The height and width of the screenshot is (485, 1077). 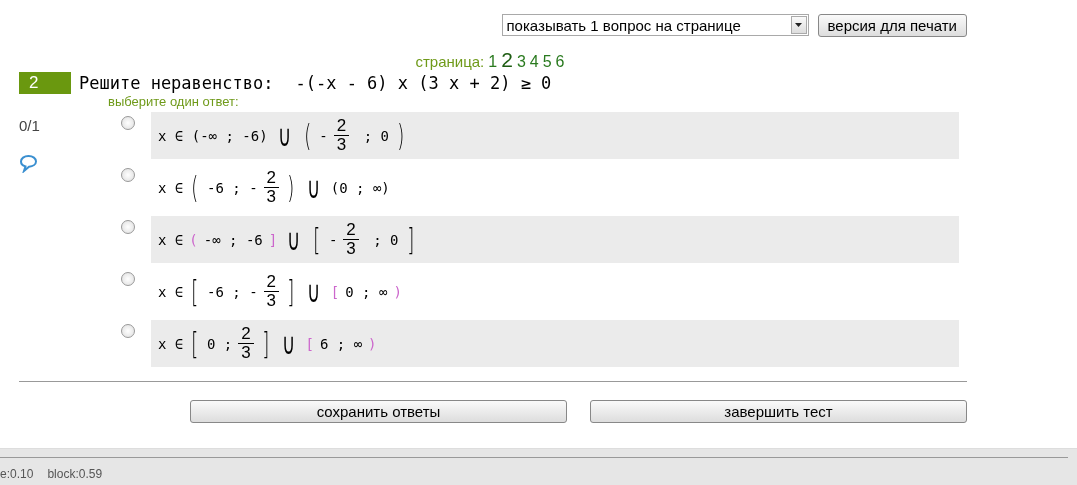 I want to click on math-text: 6 ; ∞, so click(x=341, y=343).